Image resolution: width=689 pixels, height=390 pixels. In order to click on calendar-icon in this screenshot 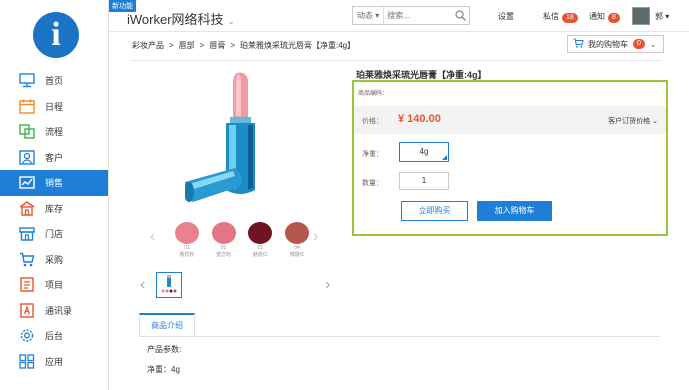, I will do `click(26, 106)`.